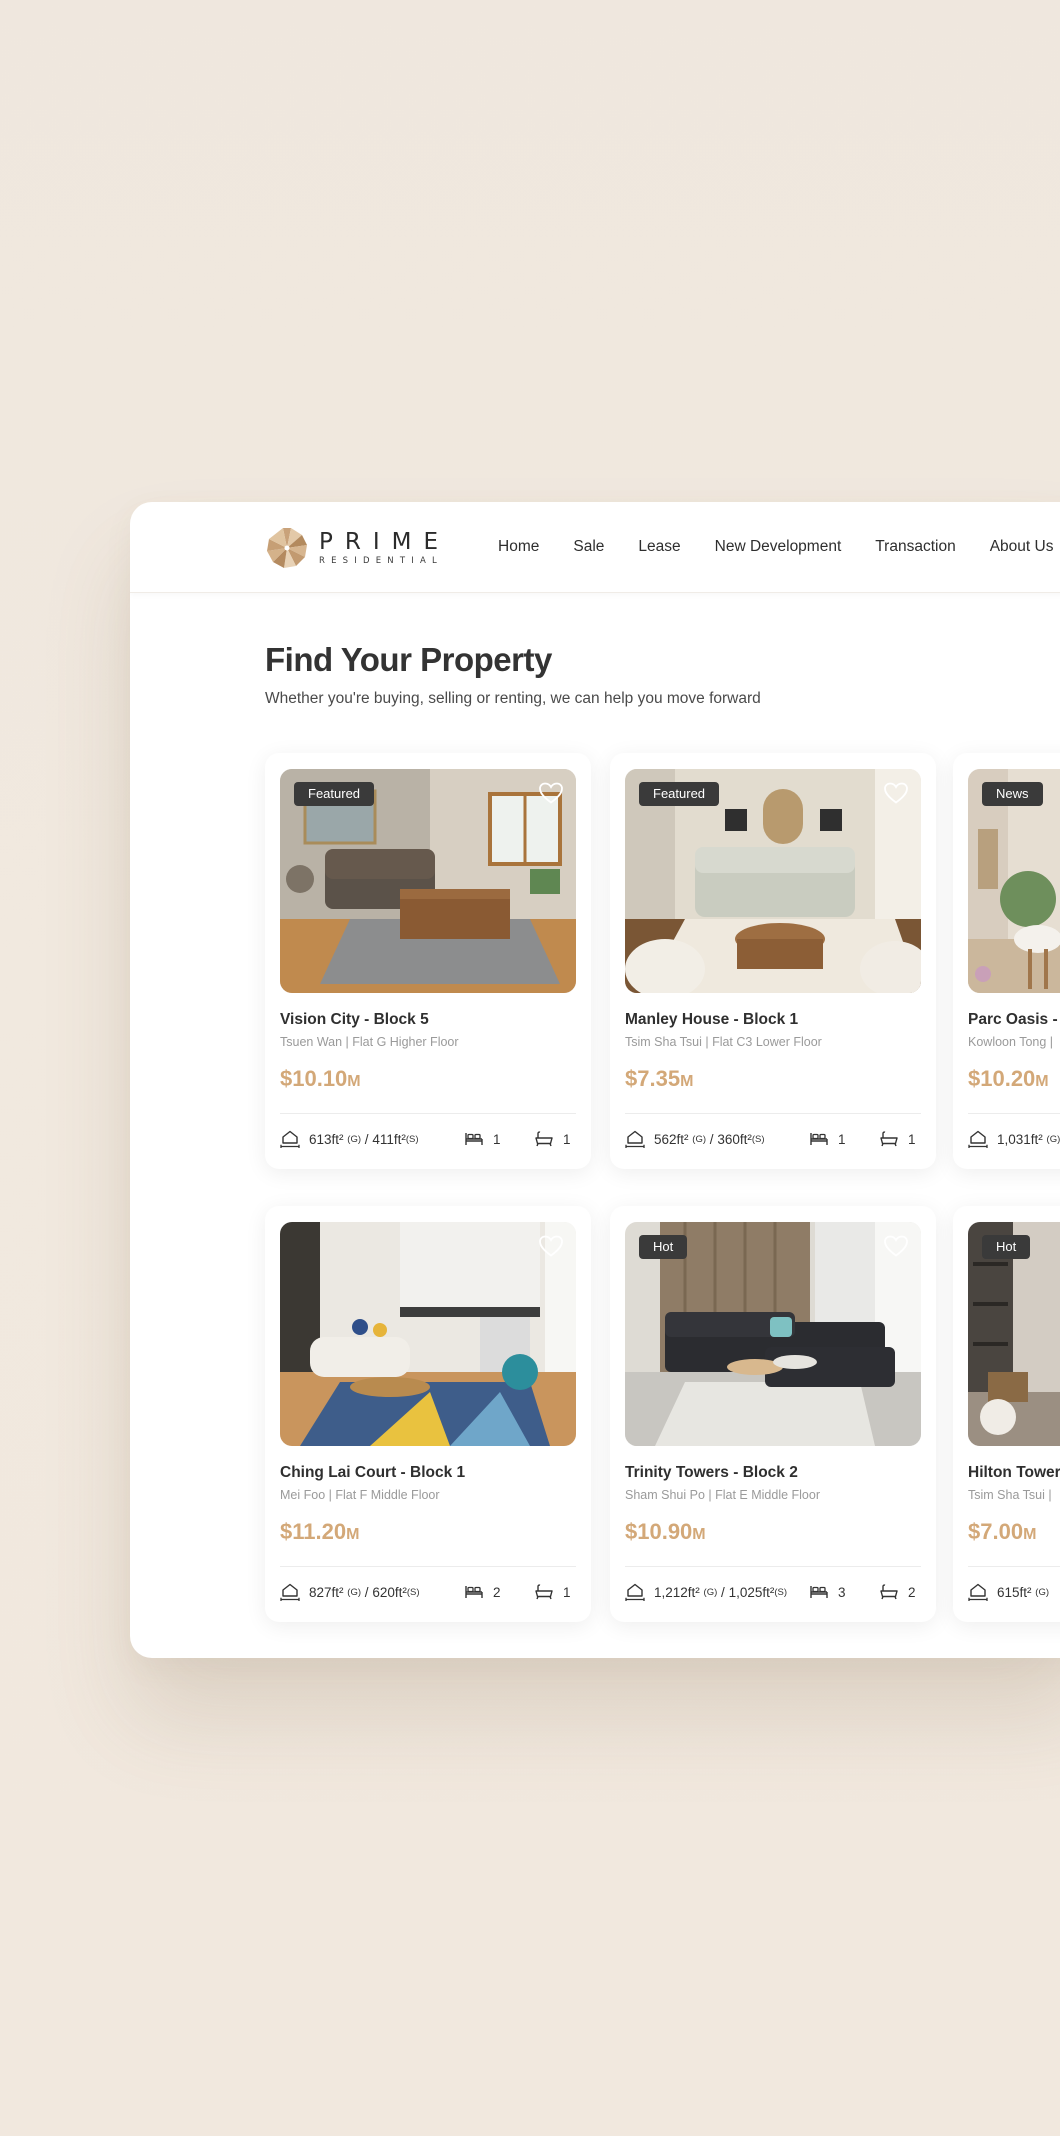 The width and height of the screenshot is (1060, 2136). Describe the element at coordinates (1008, 1592) in the screenshot. I see `property-area: 615ft² (G)` at that location.